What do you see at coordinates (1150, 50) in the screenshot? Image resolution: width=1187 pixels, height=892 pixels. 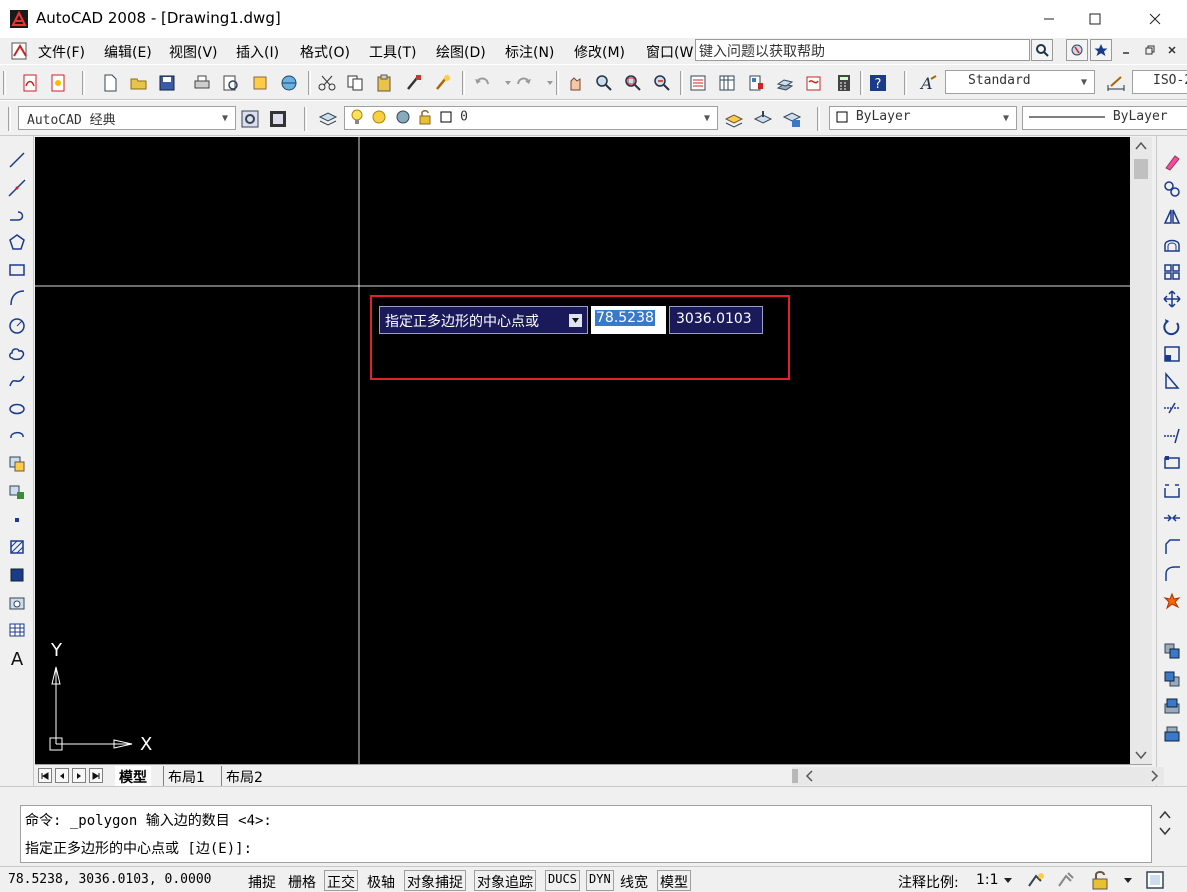 I see `doc-restore-button` at bounding box center [1150, 50].